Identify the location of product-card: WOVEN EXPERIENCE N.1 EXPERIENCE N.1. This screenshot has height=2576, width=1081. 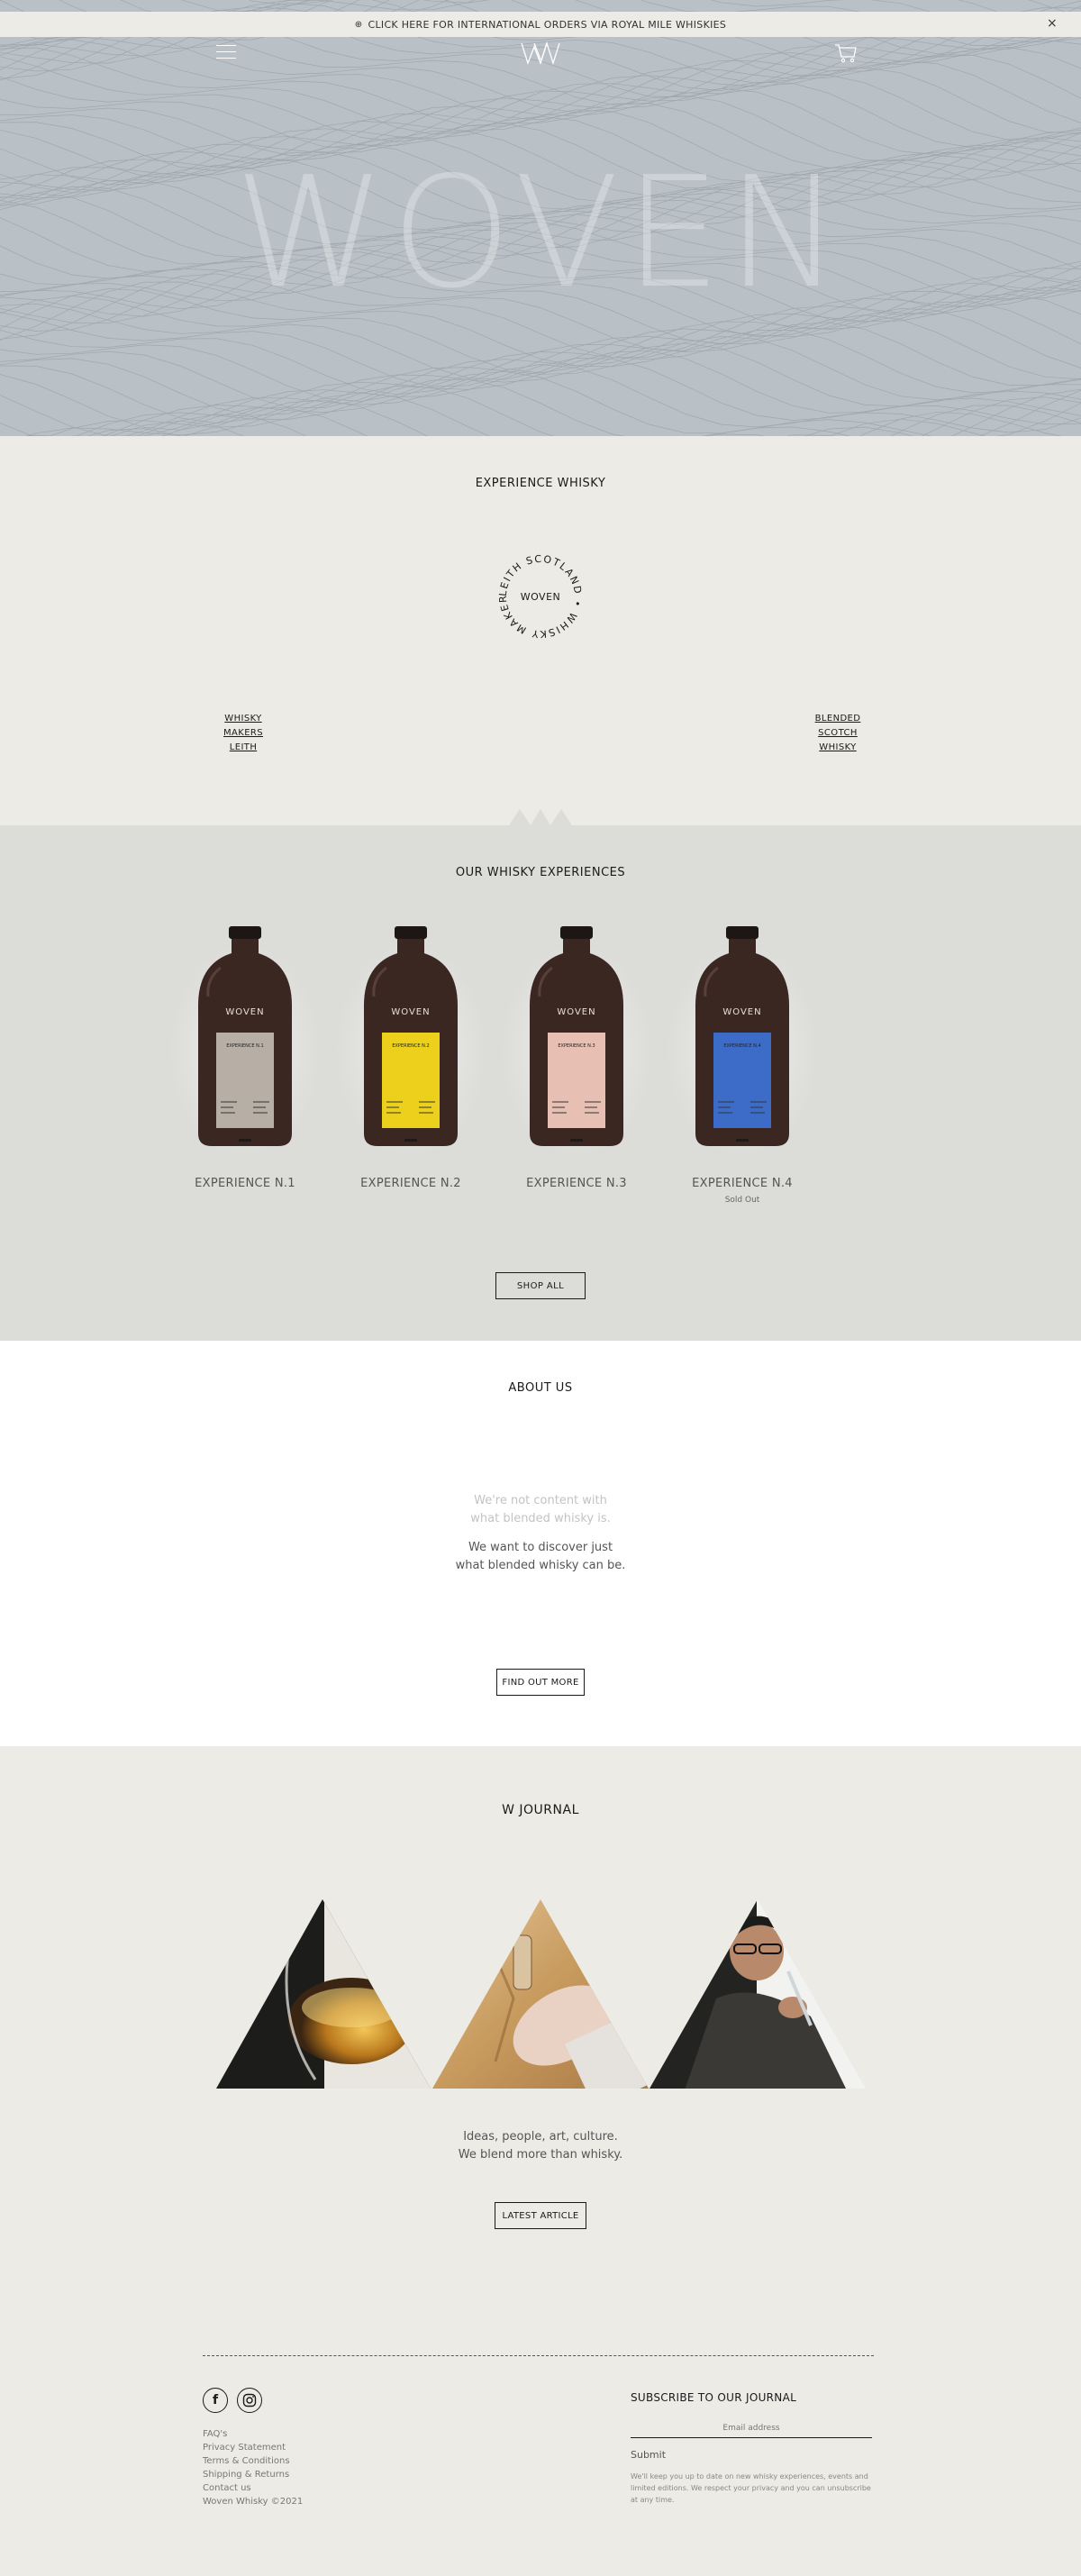
(245, 1057).